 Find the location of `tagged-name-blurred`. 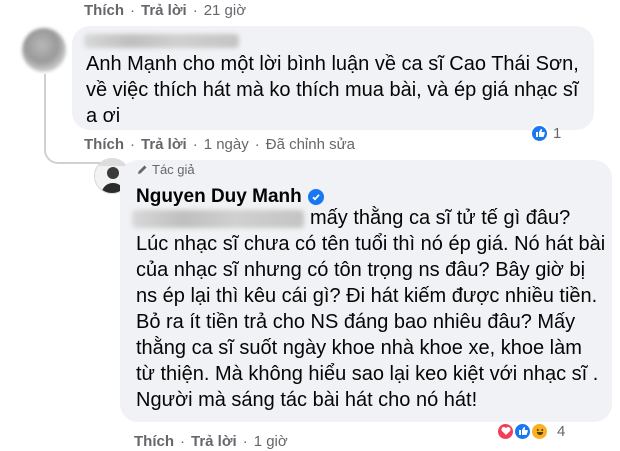

tagged-name-blurred is located at coordinates (218, 219).